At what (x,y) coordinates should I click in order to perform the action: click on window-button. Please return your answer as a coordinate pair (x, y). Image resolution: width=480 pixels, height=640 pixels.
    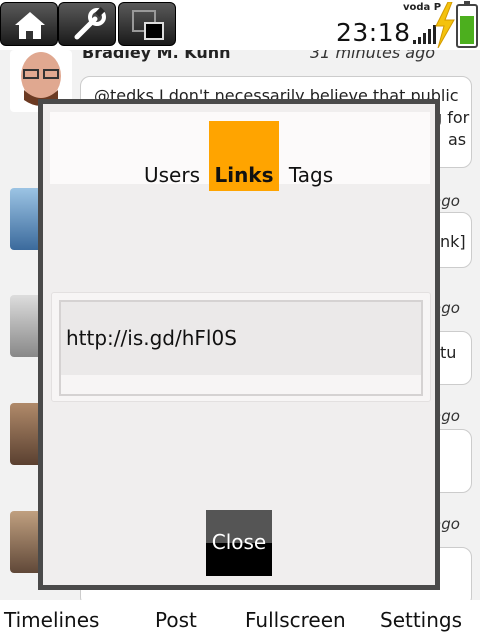
    Looking at the image, I should click on (147, 24).